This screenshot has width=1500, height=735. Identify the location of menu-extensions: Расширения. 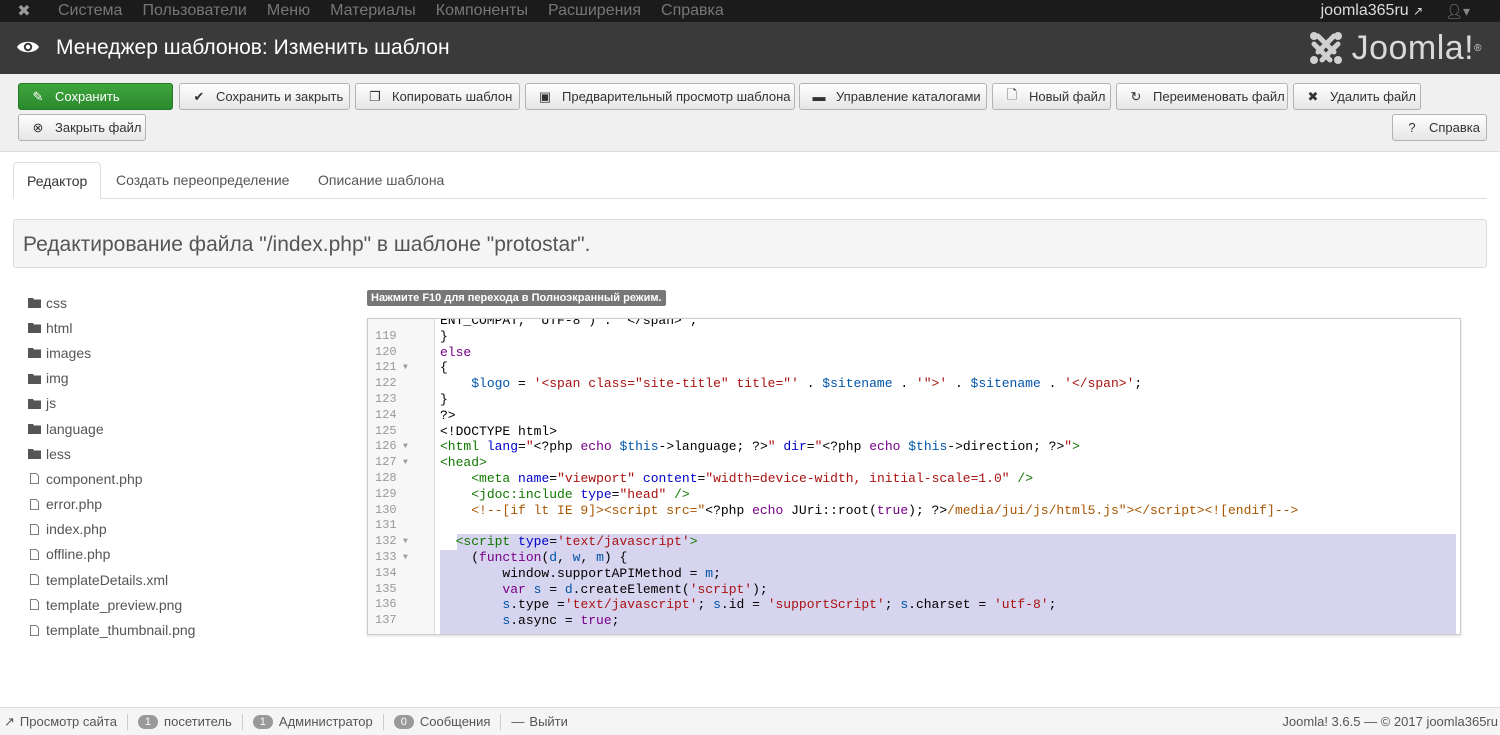
(594, 11).